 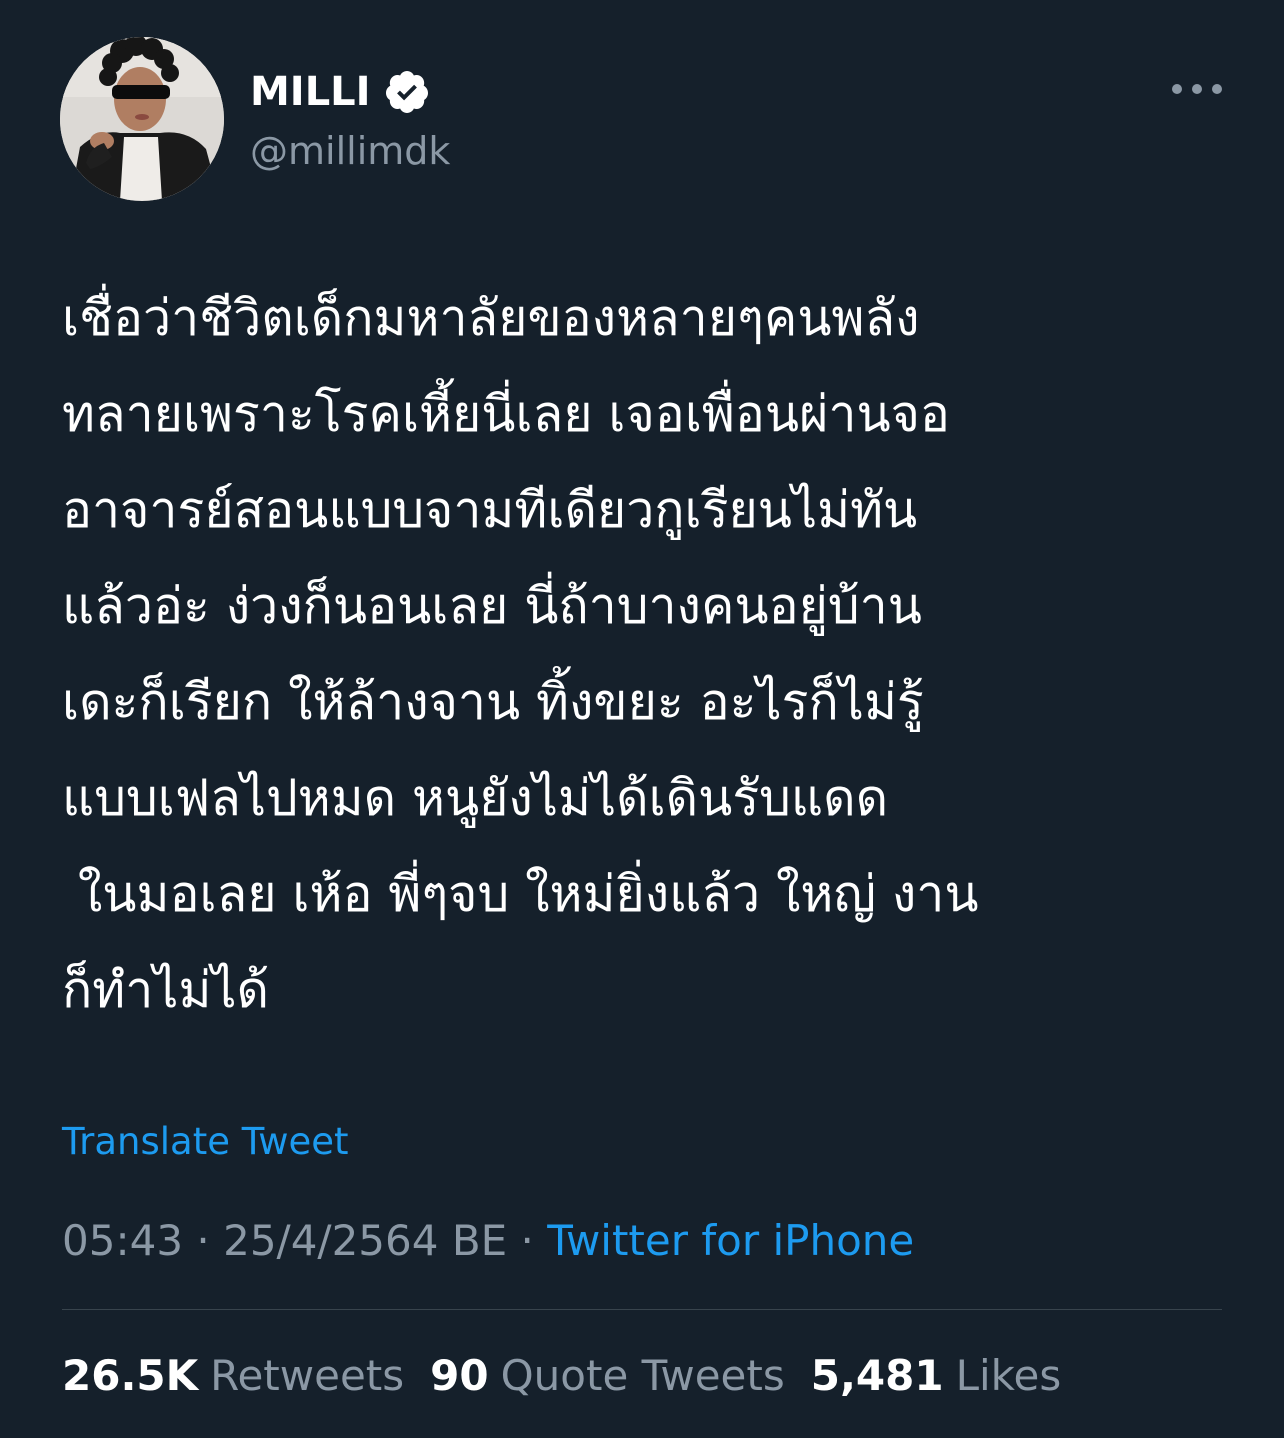 I want to click on quote-tweets-stat: 90 Quote Tweets, so click(x=607, y=1376).